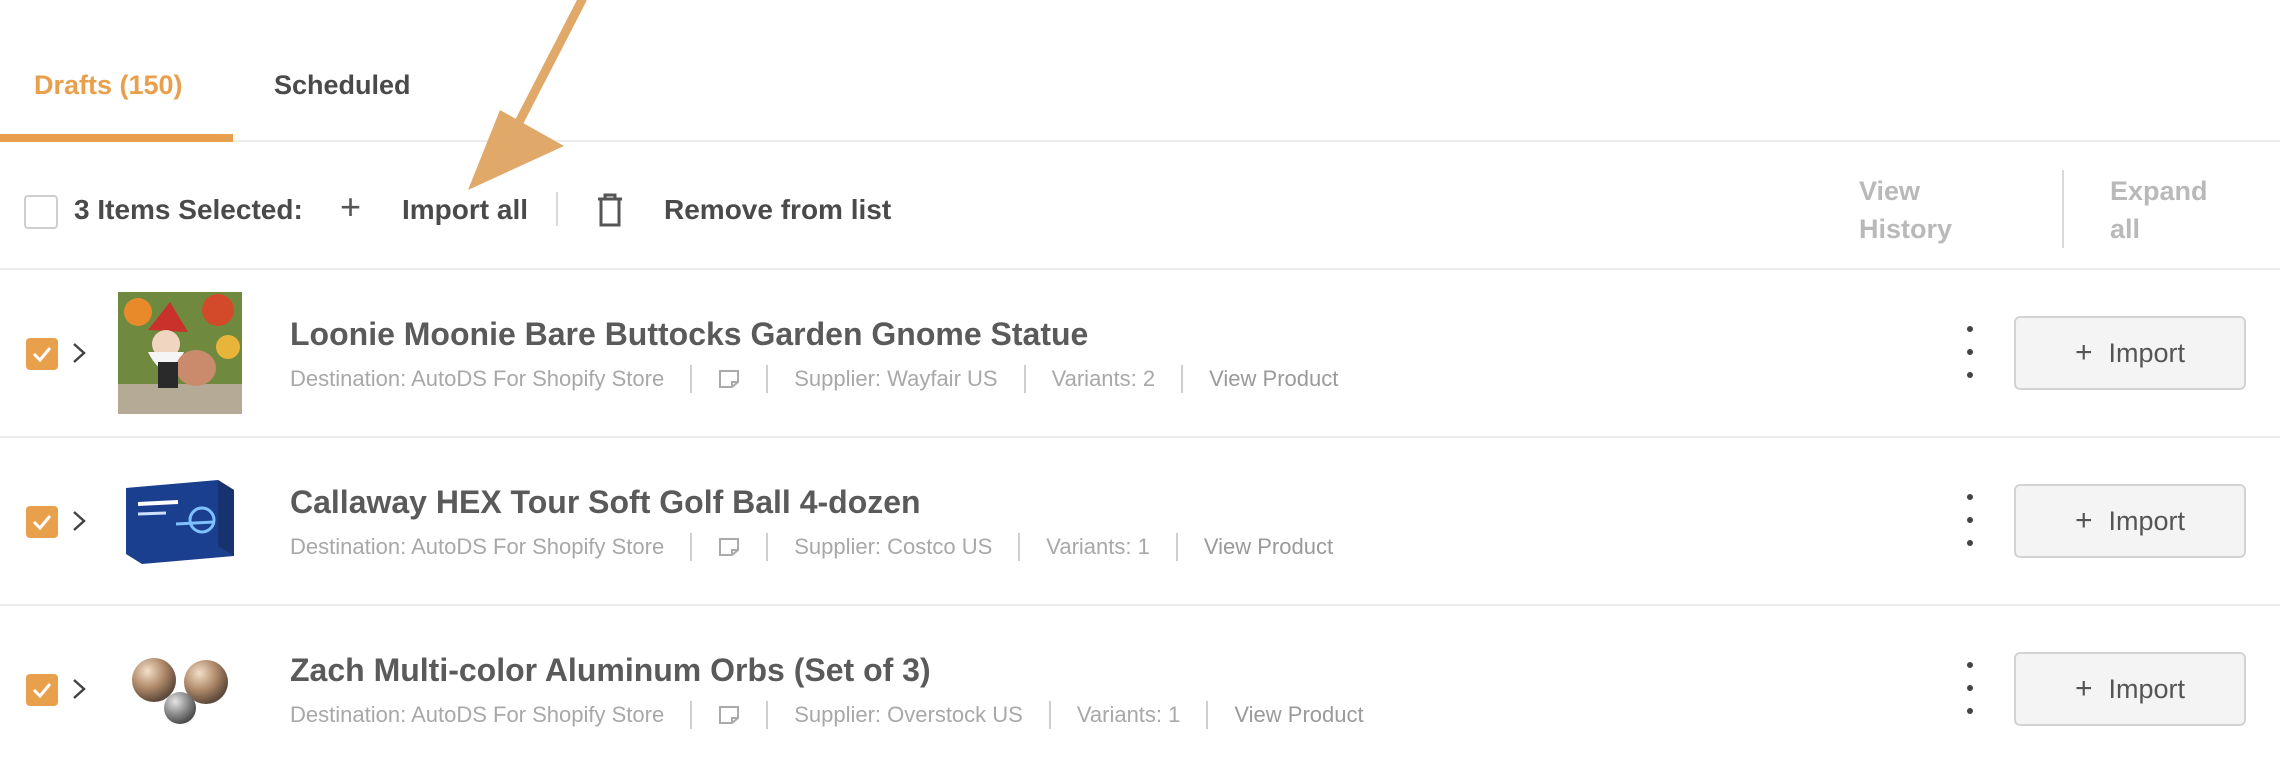 This screenshot has width=2280, height=759. I want to click on expand-all-line-2: all, so click(2125, 229).